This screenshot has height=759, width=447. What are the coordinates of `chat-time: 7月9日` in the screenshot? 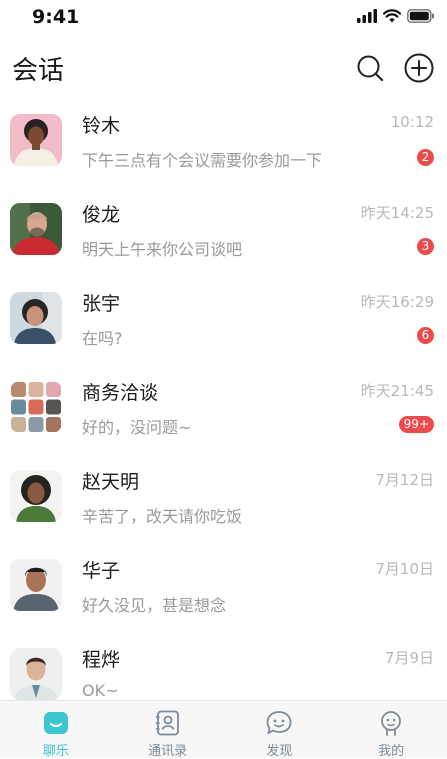 It's located at (409, 658).